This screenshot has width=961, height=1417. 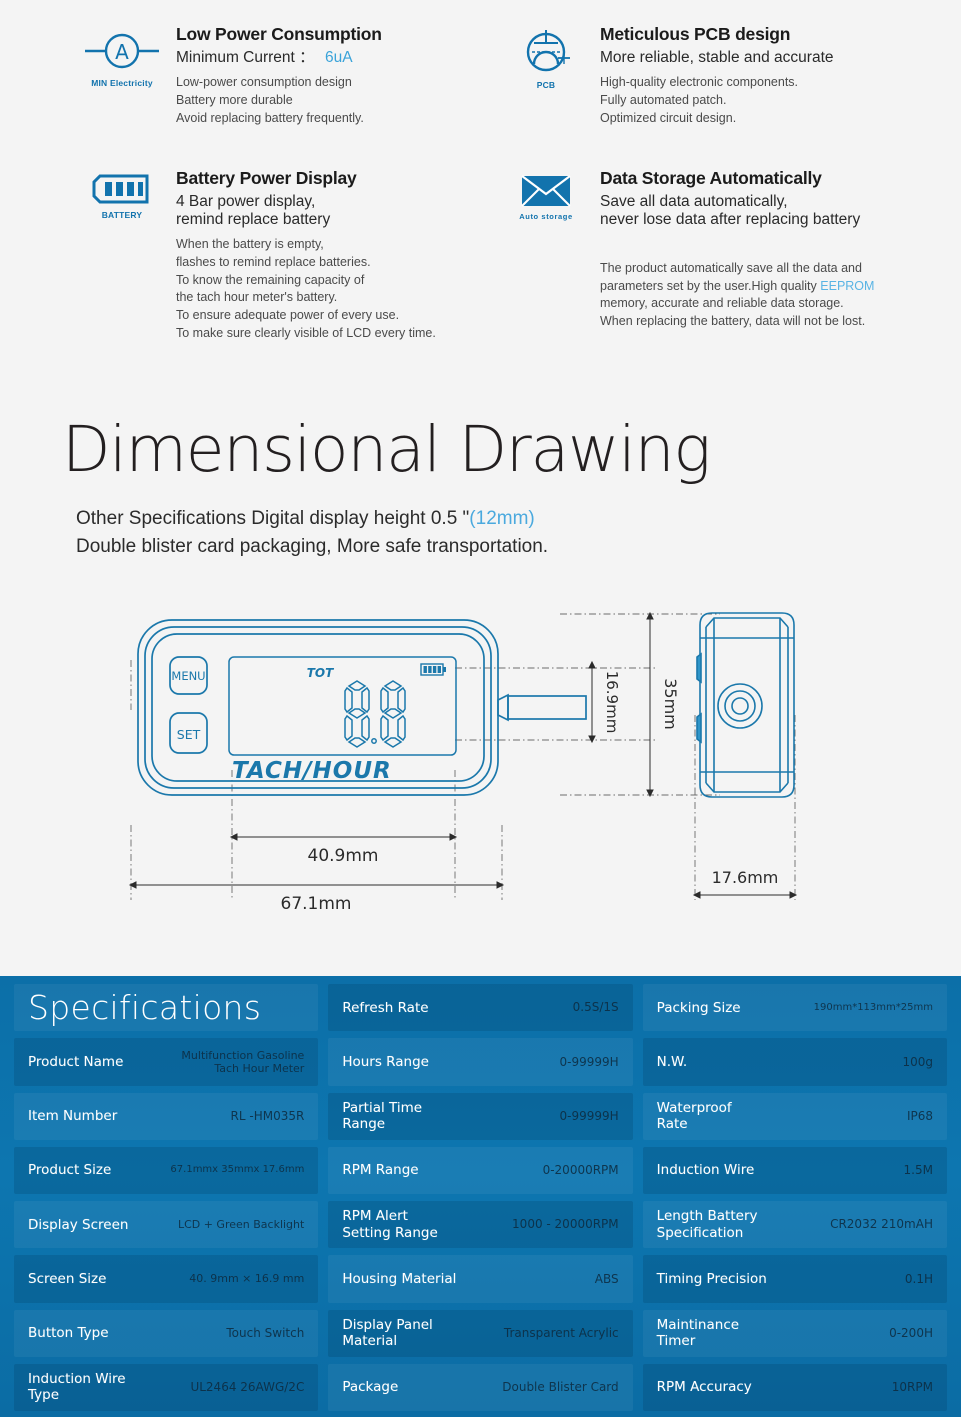 I want to click on feature-subheading-accent: 6uA, so click(x=338, y=57).